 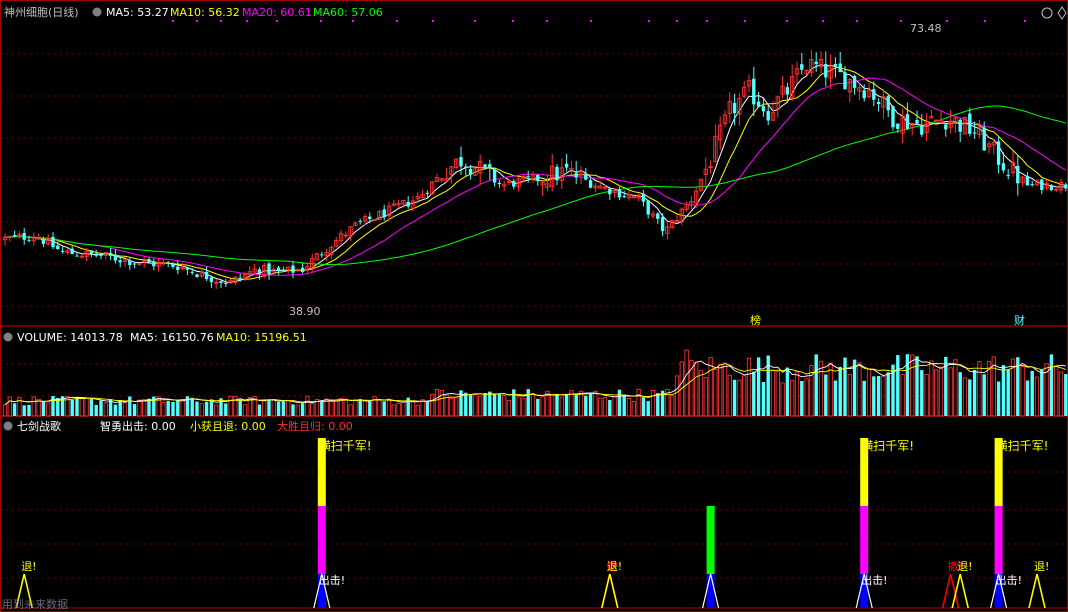 I want to click on panel-toggle-icon, so click(x=97, y=12).